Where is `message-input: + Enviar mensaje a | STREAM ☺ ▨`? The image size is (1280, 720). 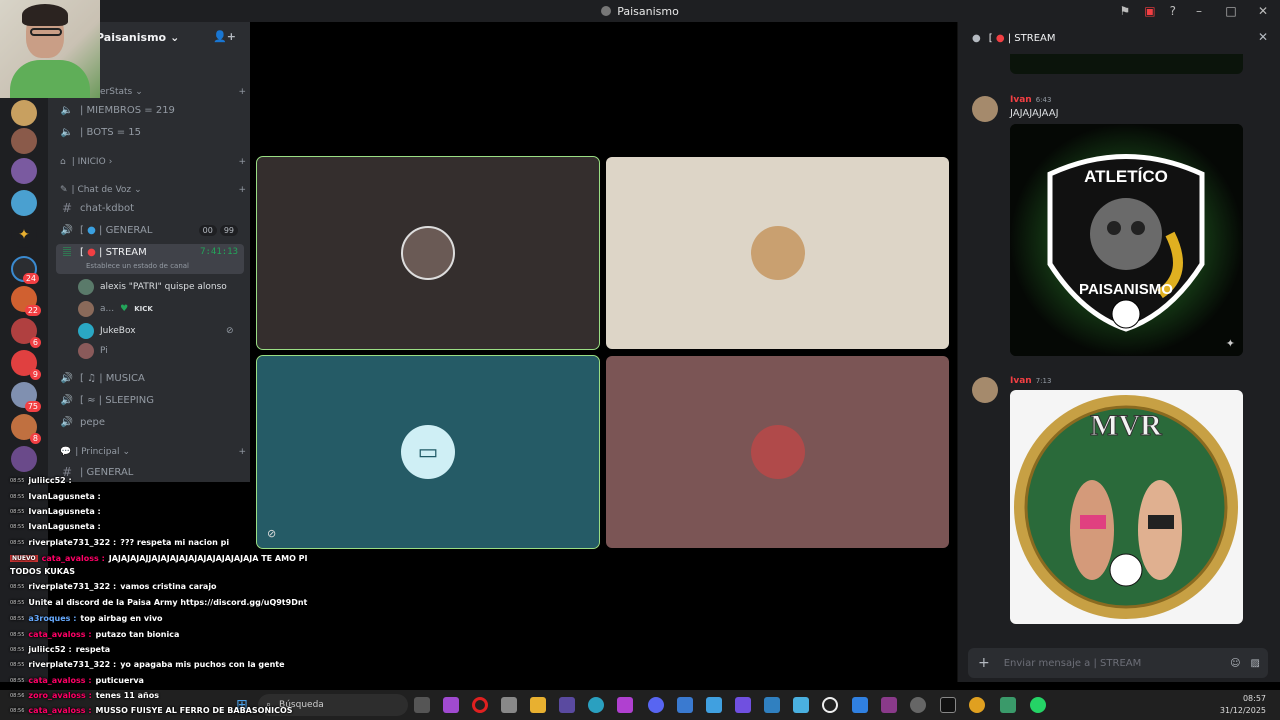
message-input: + Enviar mensaje a | STREAM ☺ ▨ is located at coordinates (1118, 663).